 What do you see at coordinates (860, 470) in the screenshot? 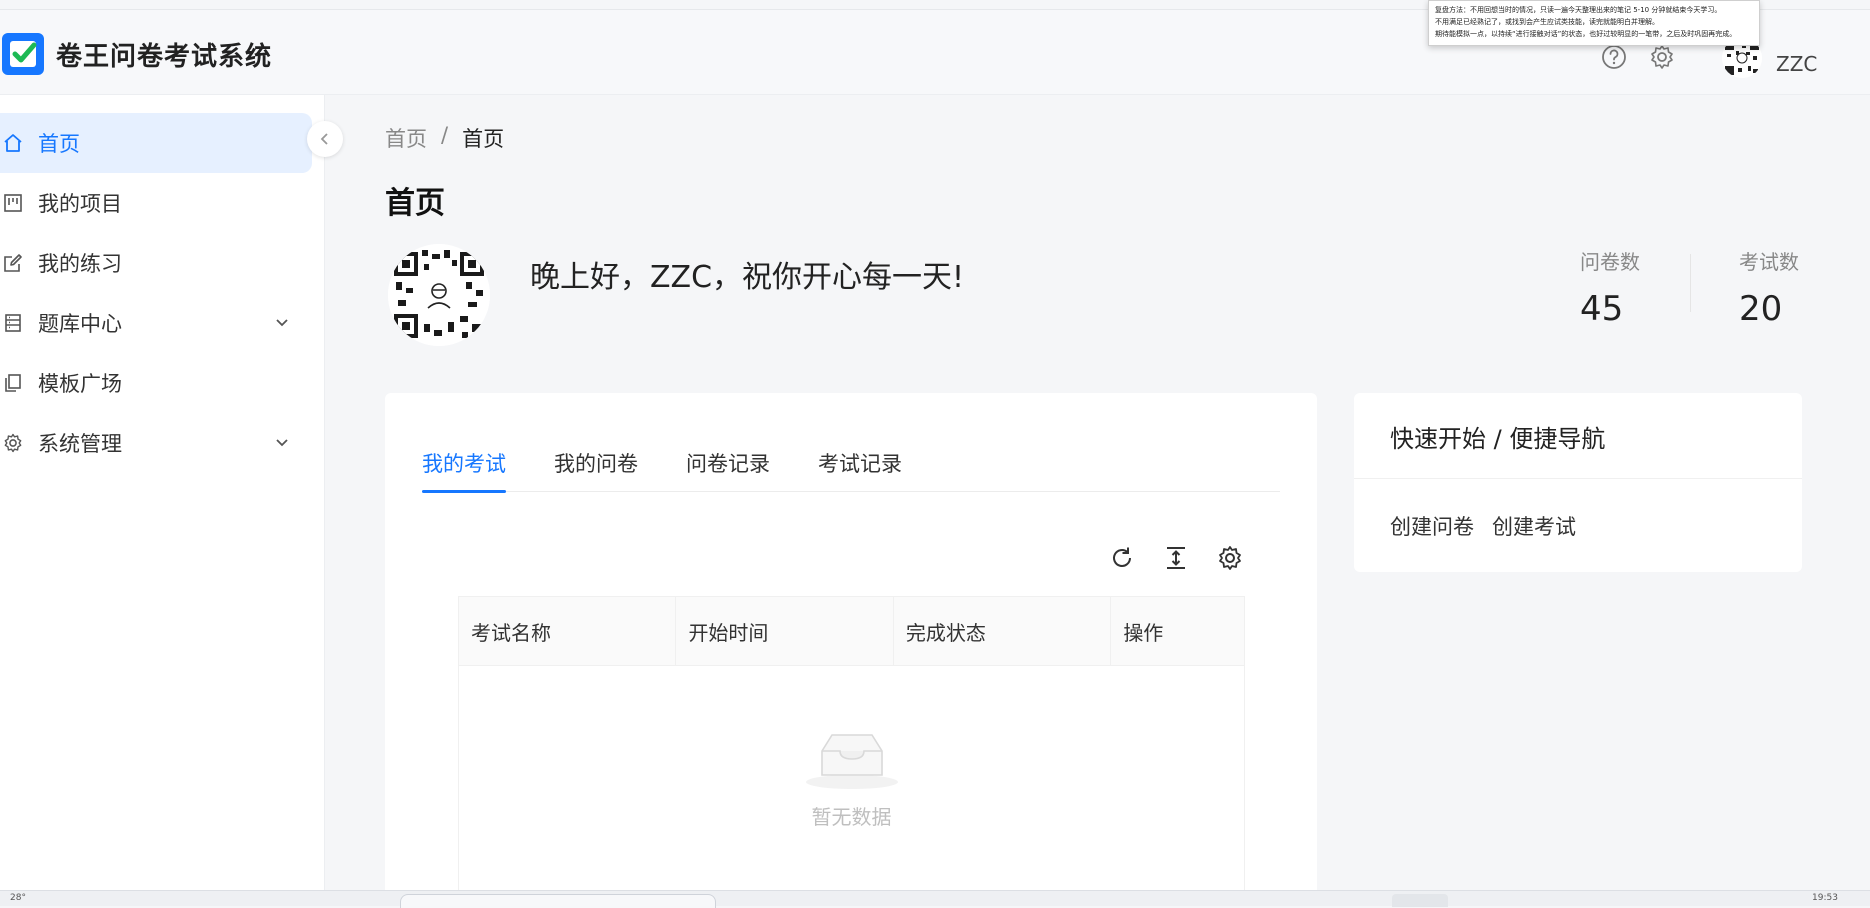
I see `tab-exam-records: 考试记录` at bounding box center [860, 470].